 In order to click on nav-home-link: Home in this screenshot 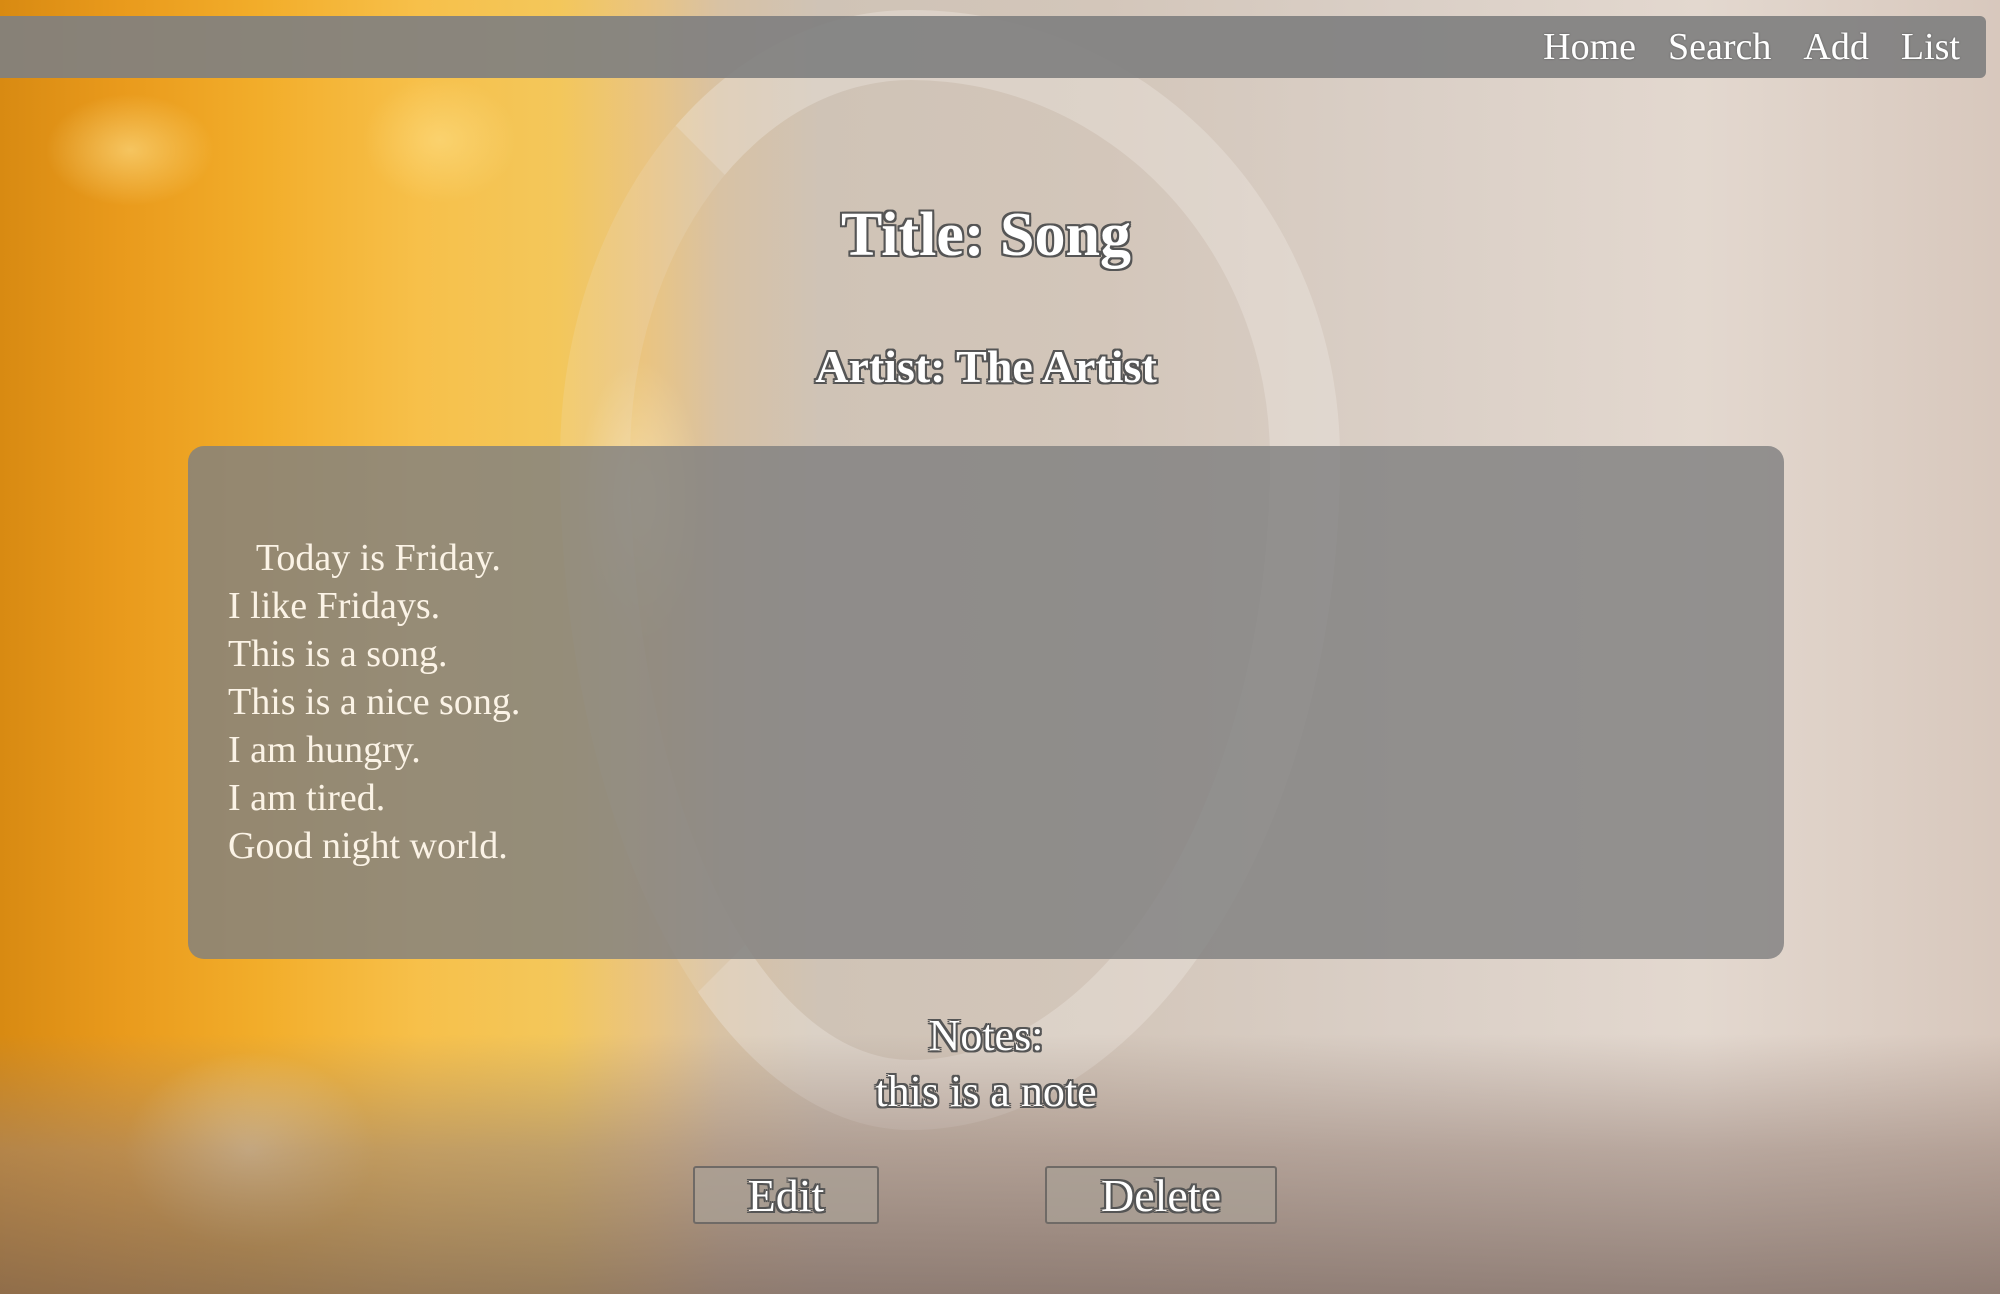, I will do `click(1589, 47)`.